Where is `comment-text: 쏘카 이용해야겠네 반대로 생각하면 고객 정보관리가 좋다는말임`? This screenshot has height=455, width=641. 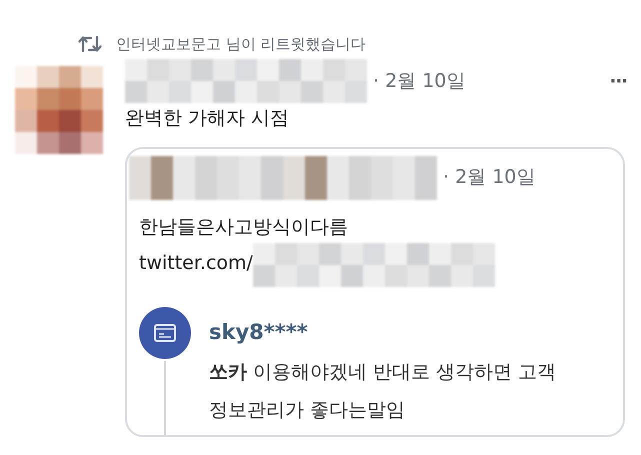
comment-text: 쏘카 이용해야겠네 반대로 생각하면 고객 정보관리가 좋다는말임 is located at coordinates (383, 391).